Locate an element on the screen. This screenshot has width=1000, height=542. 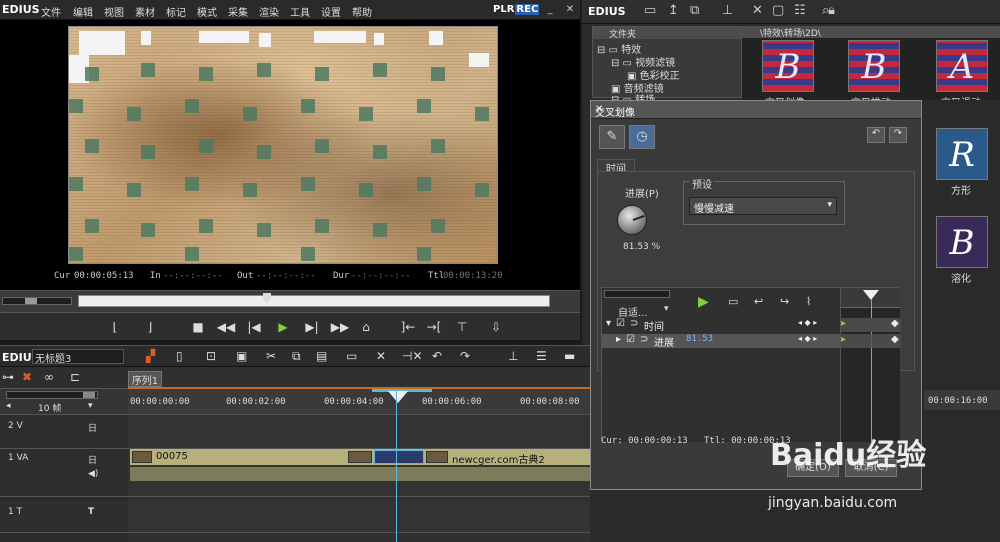
progress-knob is located at coordinates (632, 220).